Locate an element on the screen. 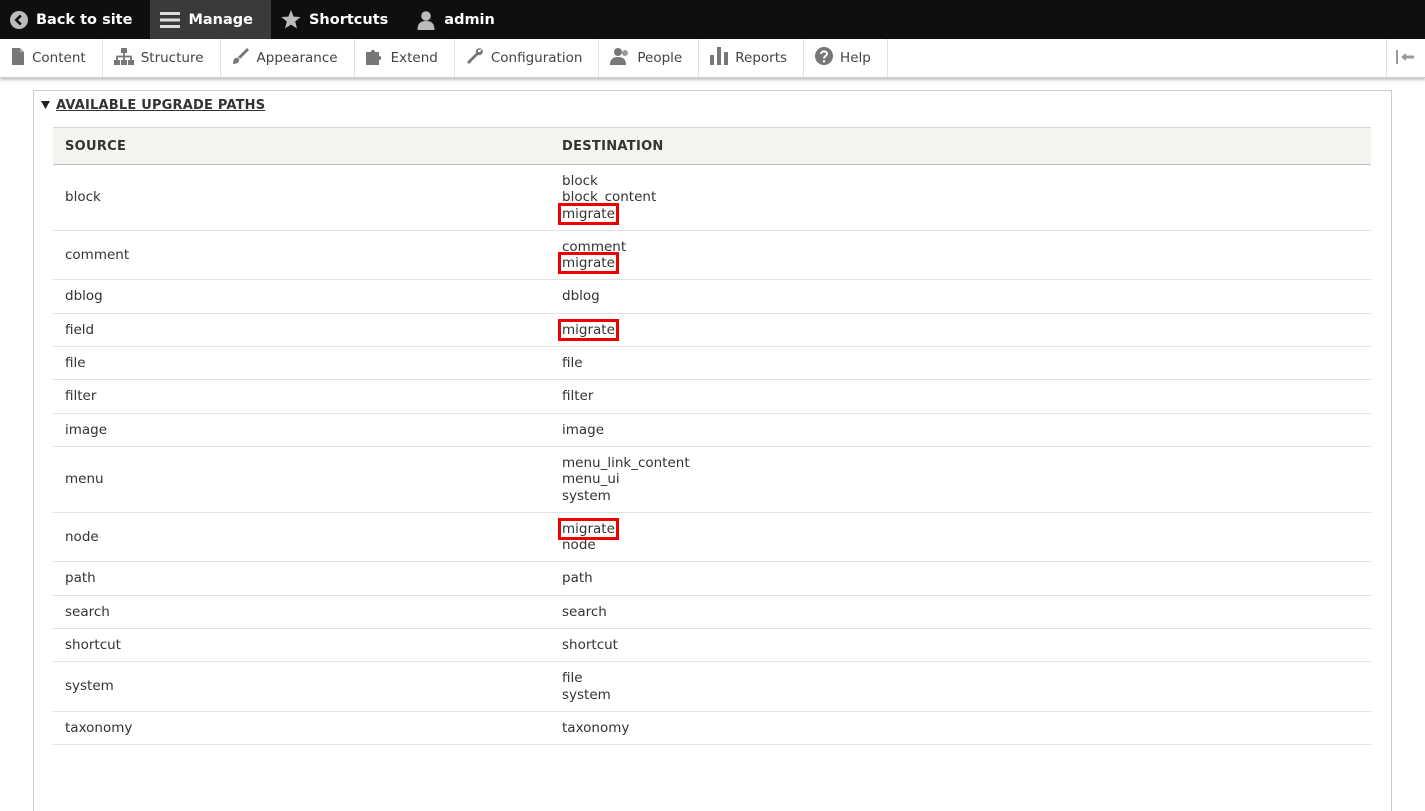 Image resolution: width=1425 pixels, height=811 pixels. tray-item-label: Configuration is located at coordinates (536, 58).